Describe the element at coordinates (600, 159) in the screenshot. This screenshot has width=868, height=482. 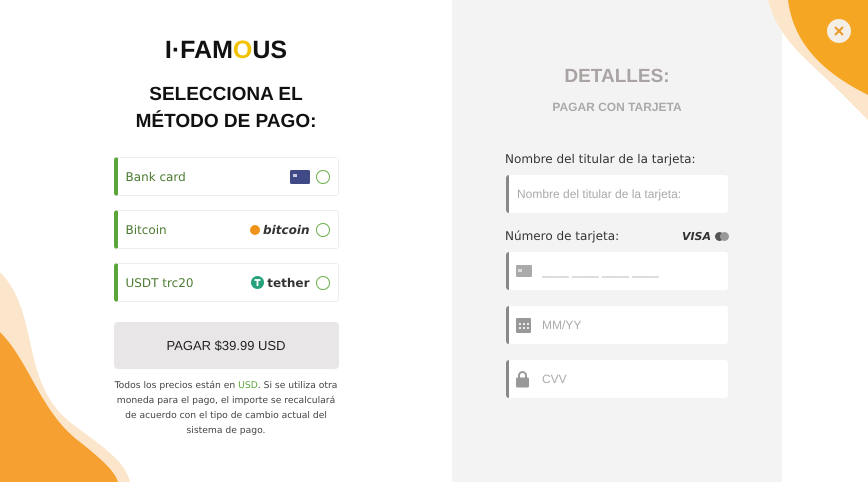
I see `field-label: Nombre del titular de la tarjeta:` at that location.